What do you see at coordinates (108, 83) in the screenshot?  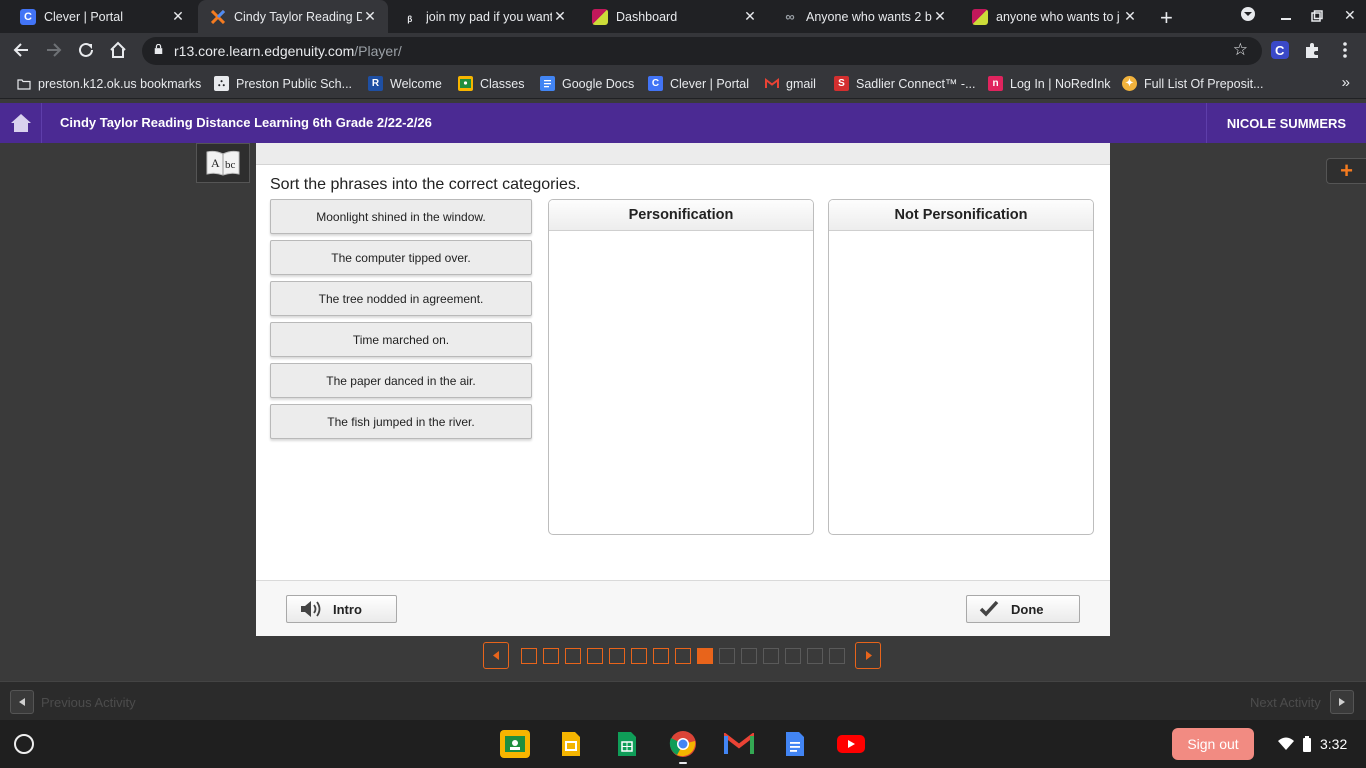 I see `bookmark-item: preston.k12.ok.us bookmarks` at bounding box center [108, 83].